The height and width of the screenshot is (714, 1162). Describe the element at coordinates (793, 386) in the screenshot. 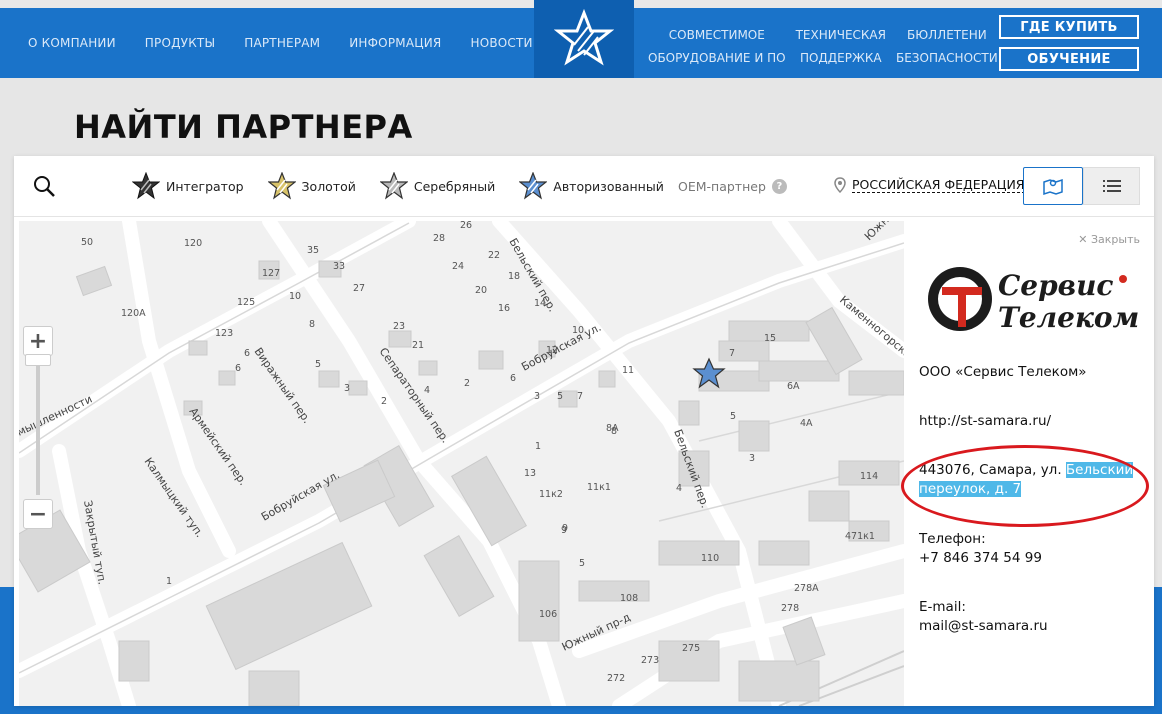

I see `house-number-label: 6А` at that location.